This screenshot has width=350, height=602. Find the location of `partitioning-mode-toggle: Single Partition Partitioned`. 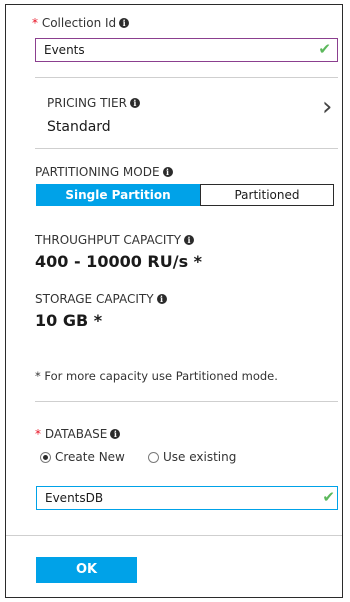

partitioning-mode-toggle: Single Partition Partitioned is located at coordinates (185, 195).